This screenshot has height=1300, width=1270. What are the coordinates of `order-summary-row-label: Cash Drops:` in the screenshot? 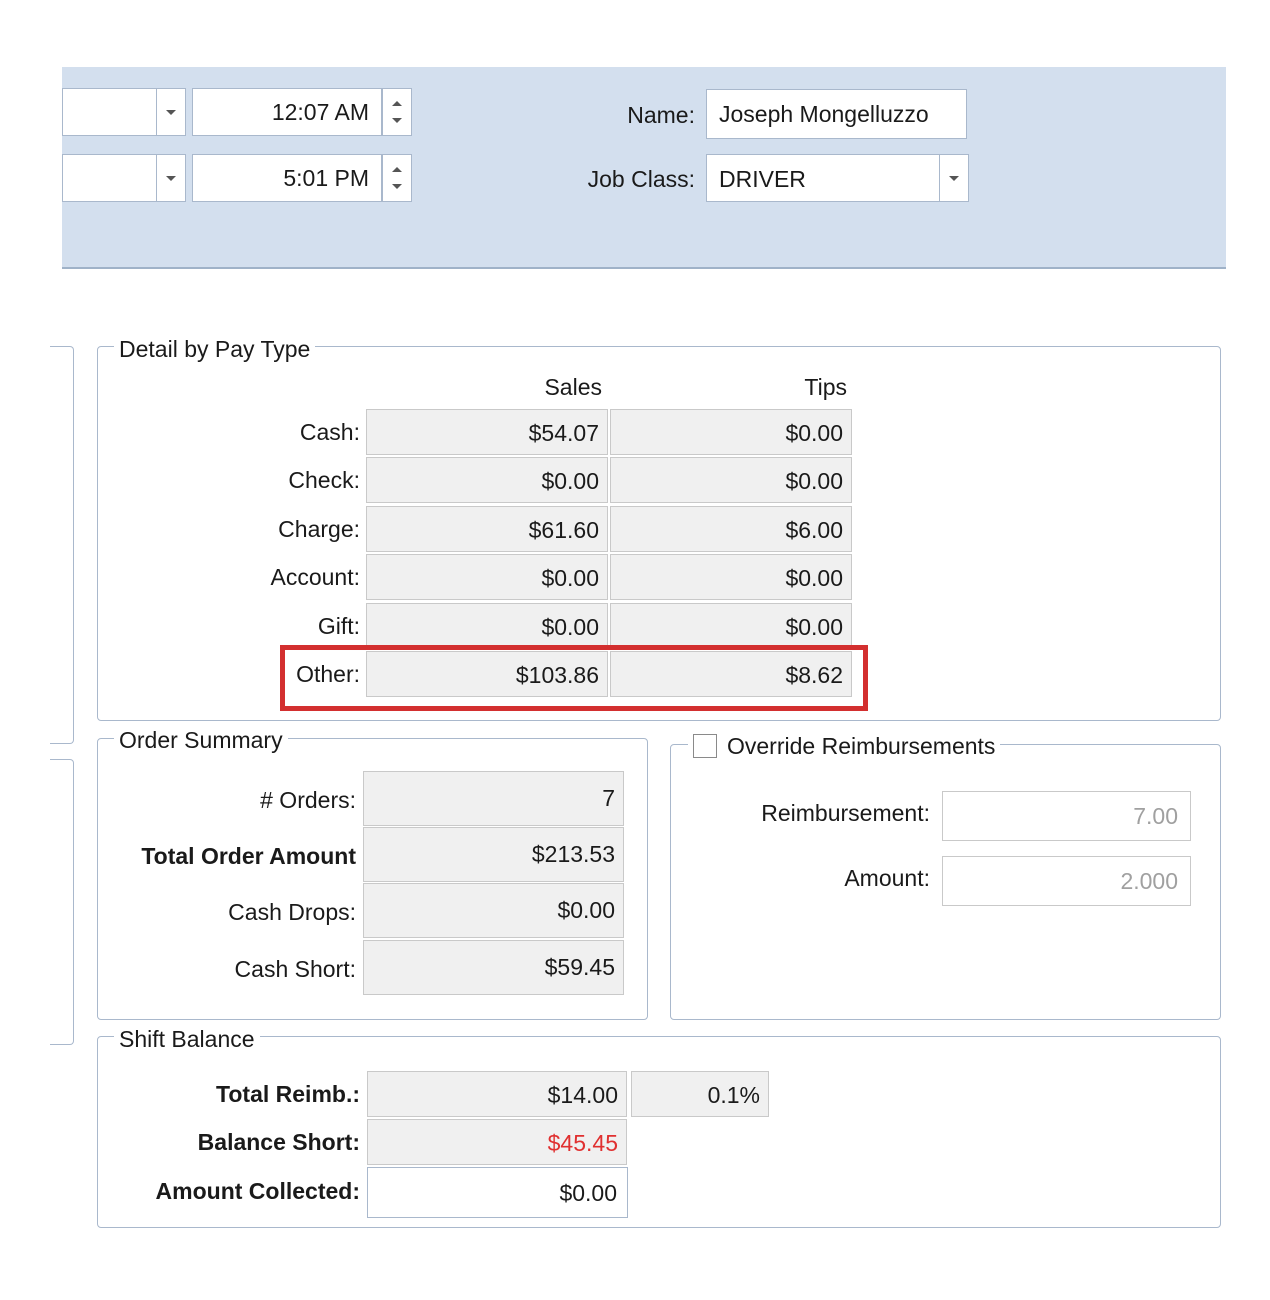 It's located at (292, 912).